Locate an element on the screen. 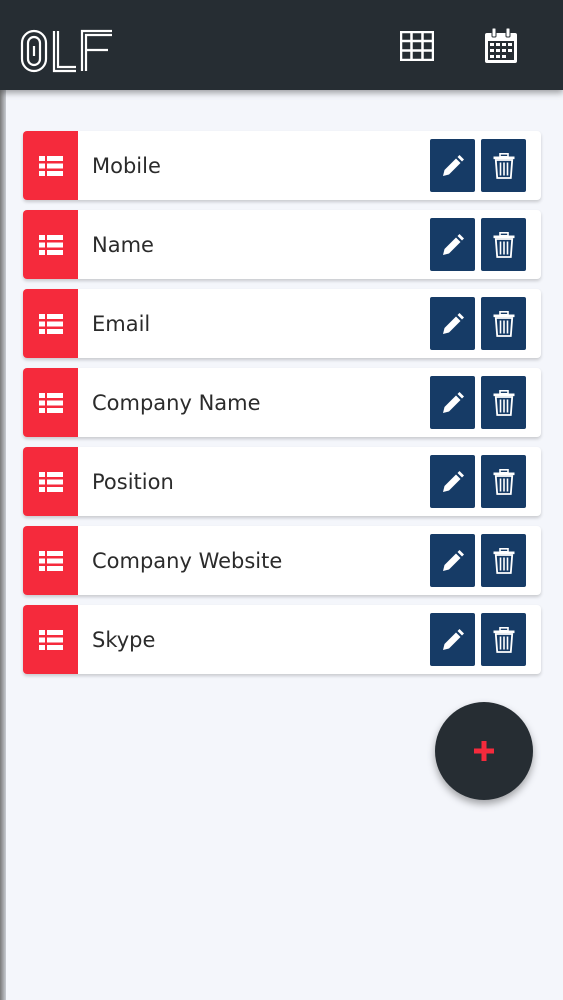 The image size is (563, 1000). field-label: Company Website is located at coordinates (187, 560).